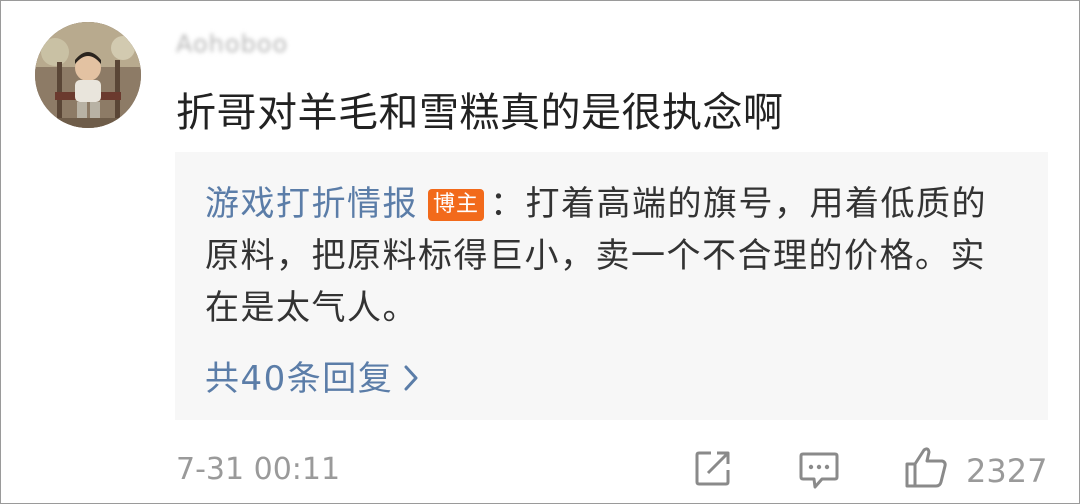 Image resolution: width=1080 pixels, height=504 pixels. I want to click on reply-author: 游戏打折情报, so click(311, 204).